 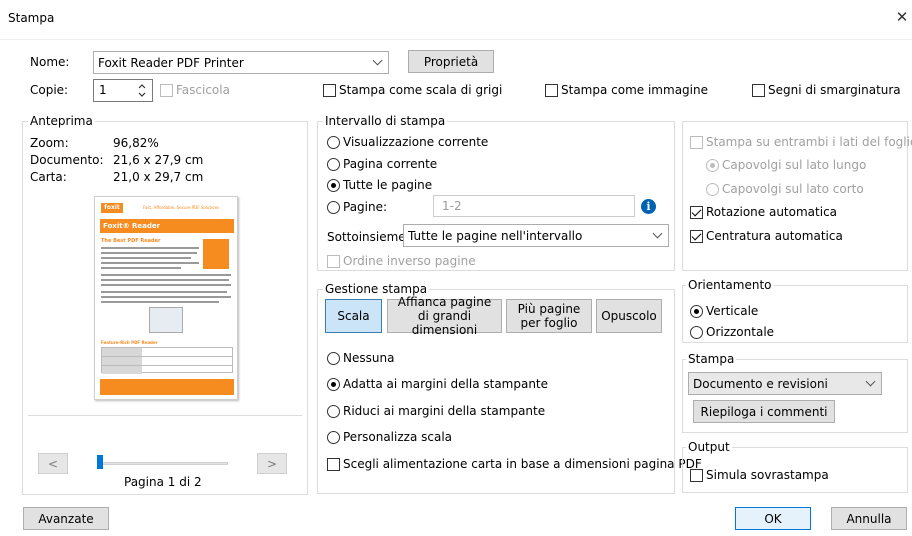 I want to click on portrait-radio, so click(x=696, y=311).